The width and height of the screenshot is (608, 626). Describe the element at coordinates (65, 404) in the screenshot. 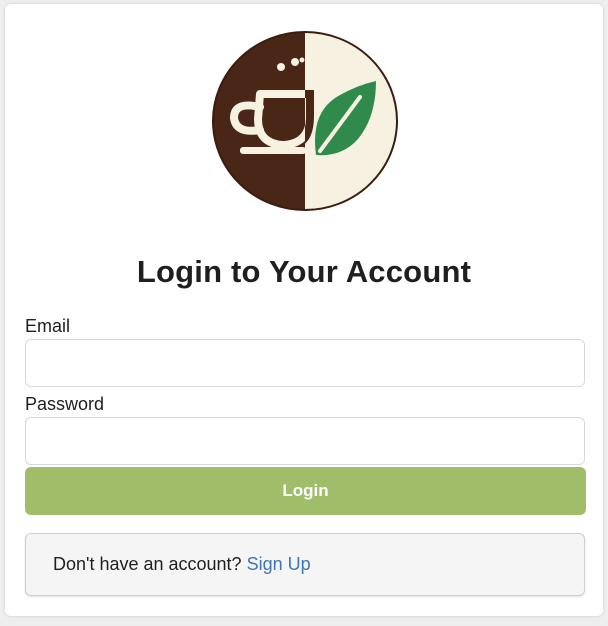

I see `password-label: Password` at that location.